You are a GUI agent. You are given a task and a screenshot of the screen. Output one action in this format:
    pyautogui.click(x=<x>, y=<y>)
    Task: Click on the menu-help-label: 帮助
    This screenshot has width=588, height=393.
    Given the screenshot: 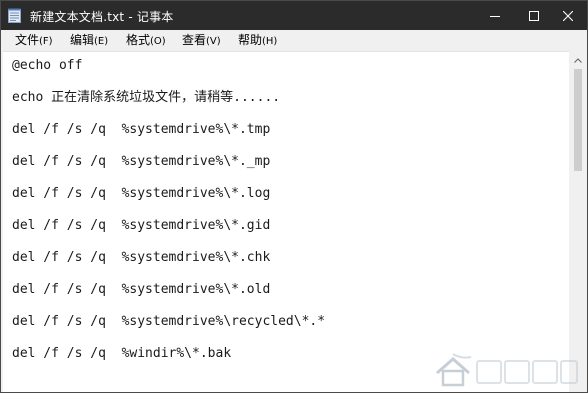 What is the action you would take?
    pyautogui.click(x=250, y=40)
    